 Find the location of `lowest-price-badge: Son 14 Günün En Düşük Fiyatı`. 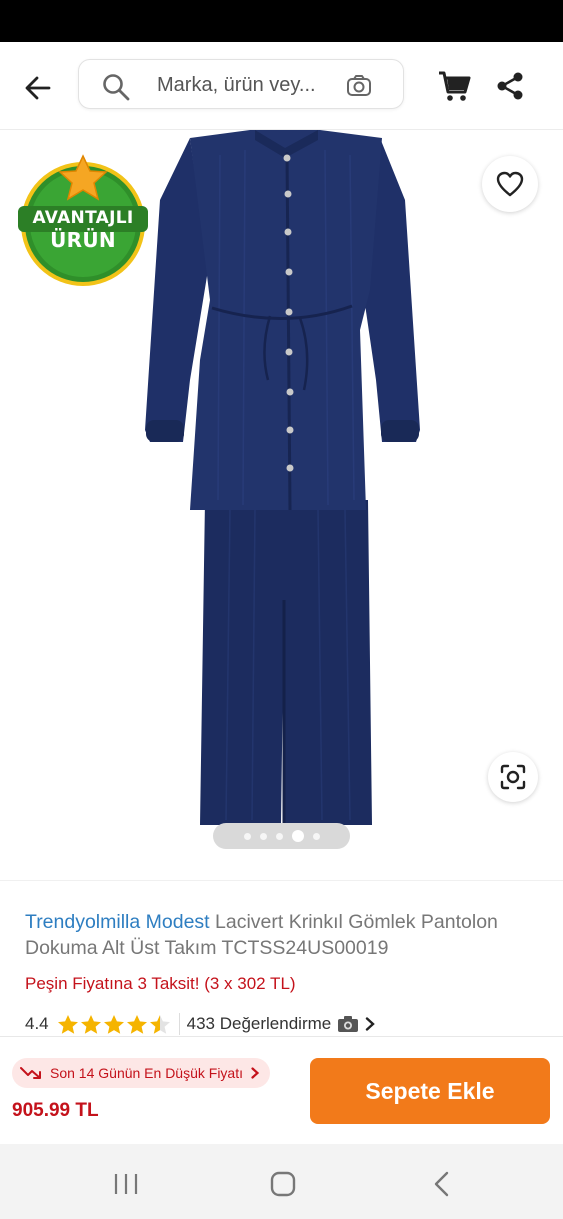

lowest-price-badge: Son 14 Günün En Düşük Fiyatı is located at coordinates (141, 1073).